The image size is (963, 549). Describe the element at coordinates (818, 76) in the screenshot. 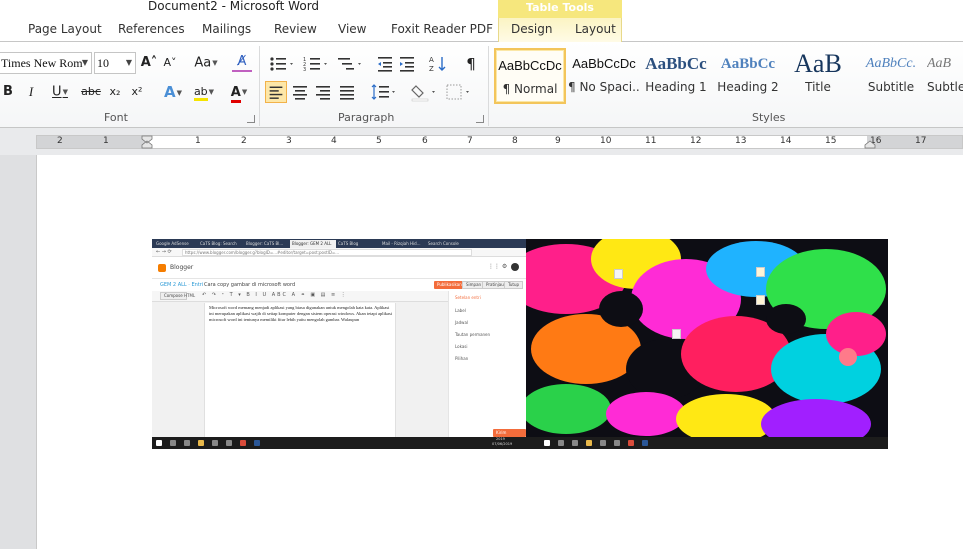

I see `style-title: AaB Title` at that location.